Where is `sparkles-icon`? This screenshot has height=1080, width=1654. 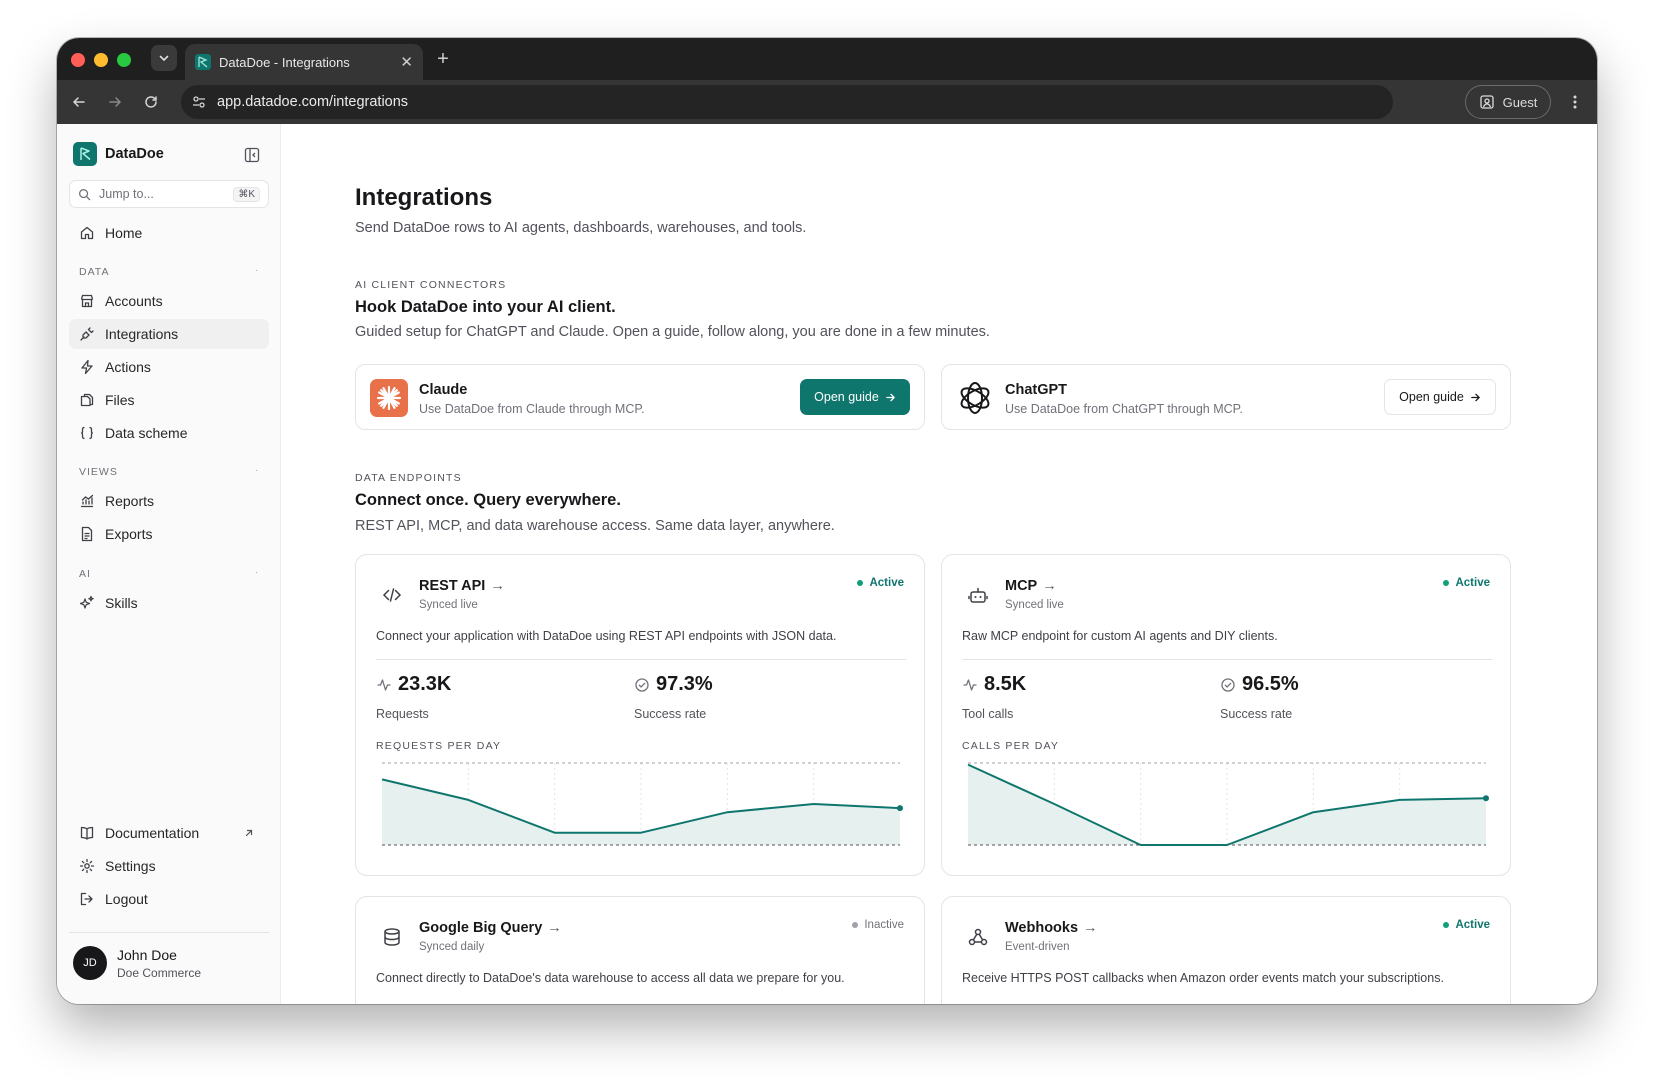
sparkles-icon is located at coordinates (86, 602).